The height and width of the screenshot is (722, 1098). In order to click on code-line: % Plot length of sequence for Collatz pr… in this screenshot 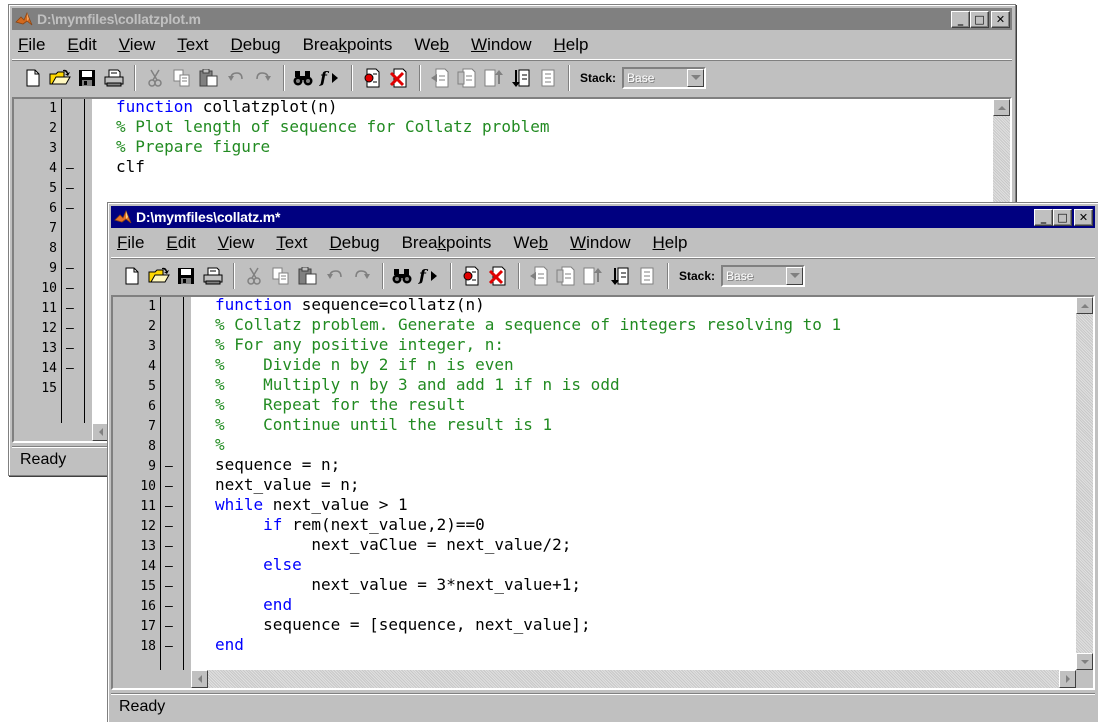, I will do `click(332, 127)`.